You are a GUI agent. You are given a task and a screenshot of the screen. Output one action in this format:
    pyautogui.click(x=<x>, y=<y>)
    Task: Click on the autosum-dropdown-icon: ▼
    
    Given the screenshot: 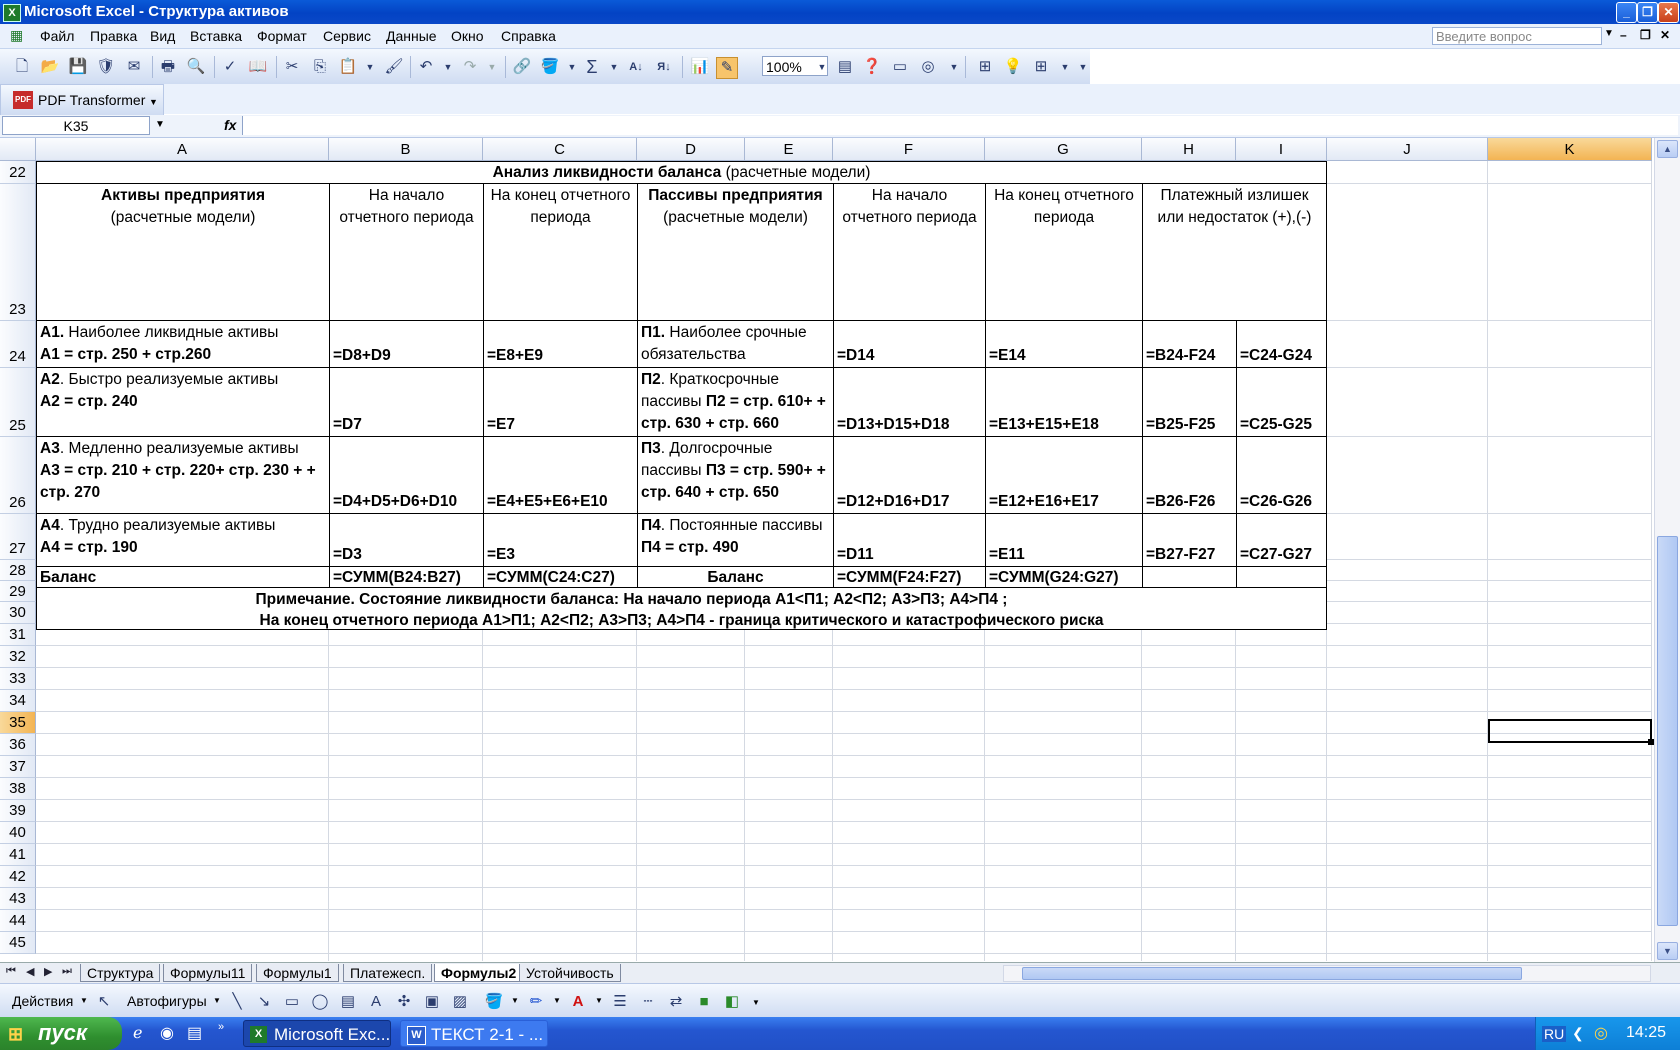 What is the action you would take?
    pyautogui.click(x=614, y=67)
    